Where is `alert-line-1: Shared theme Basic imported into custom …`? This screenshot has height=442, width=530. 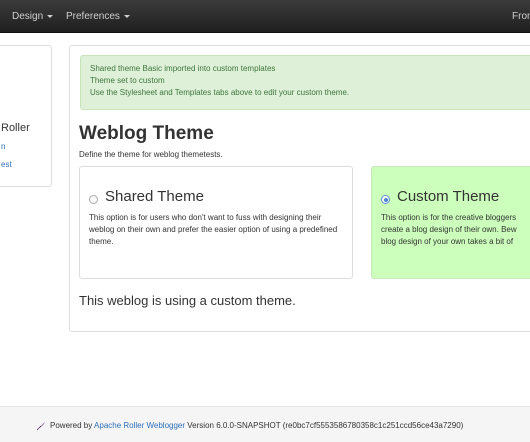 alert-line-1: Shared theme Basic imported into custom … is located at coordinates (183, 68).